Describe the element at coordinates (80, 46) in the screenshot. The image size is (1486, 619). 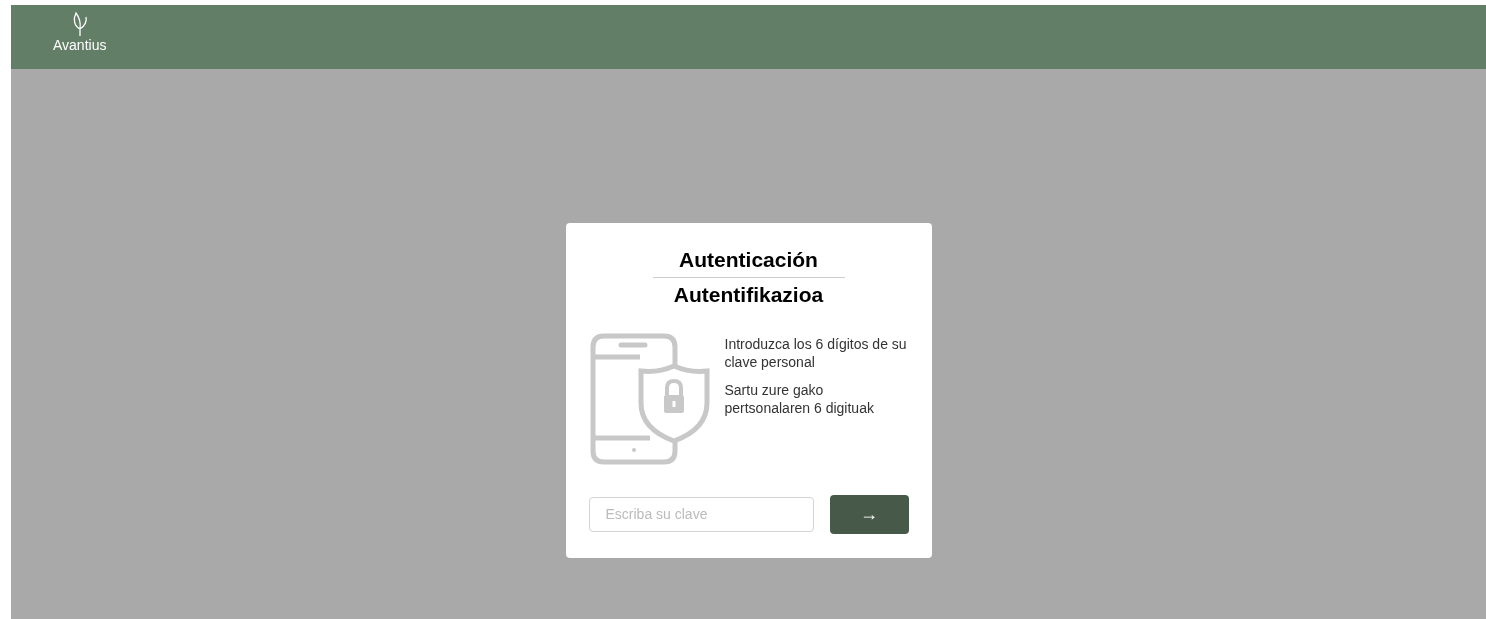
I see `brand-name: Avantius` at that location.